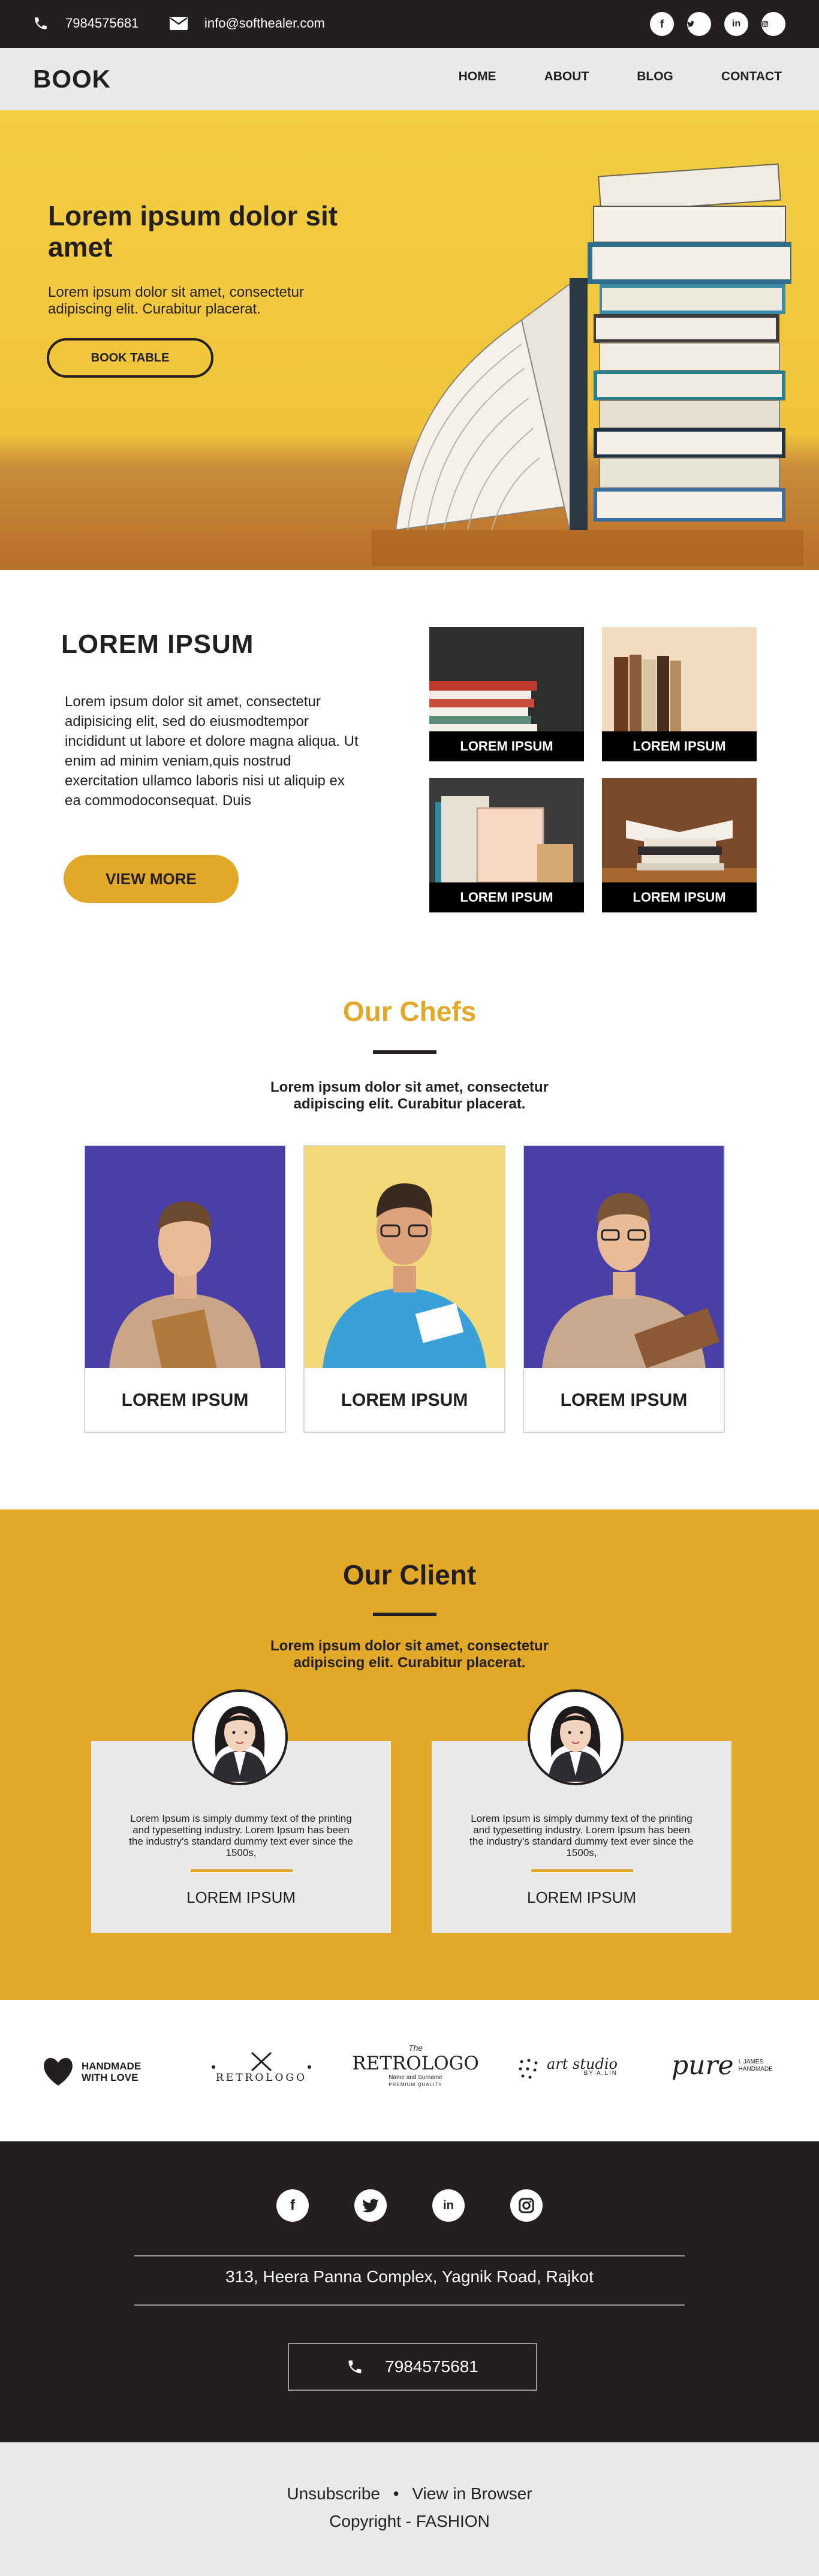 This screenshot has width=819, height=2576. Describe the element at coordinates (582, 2064) in the screenshot. I see `logo-art-text: art studio` at that location.